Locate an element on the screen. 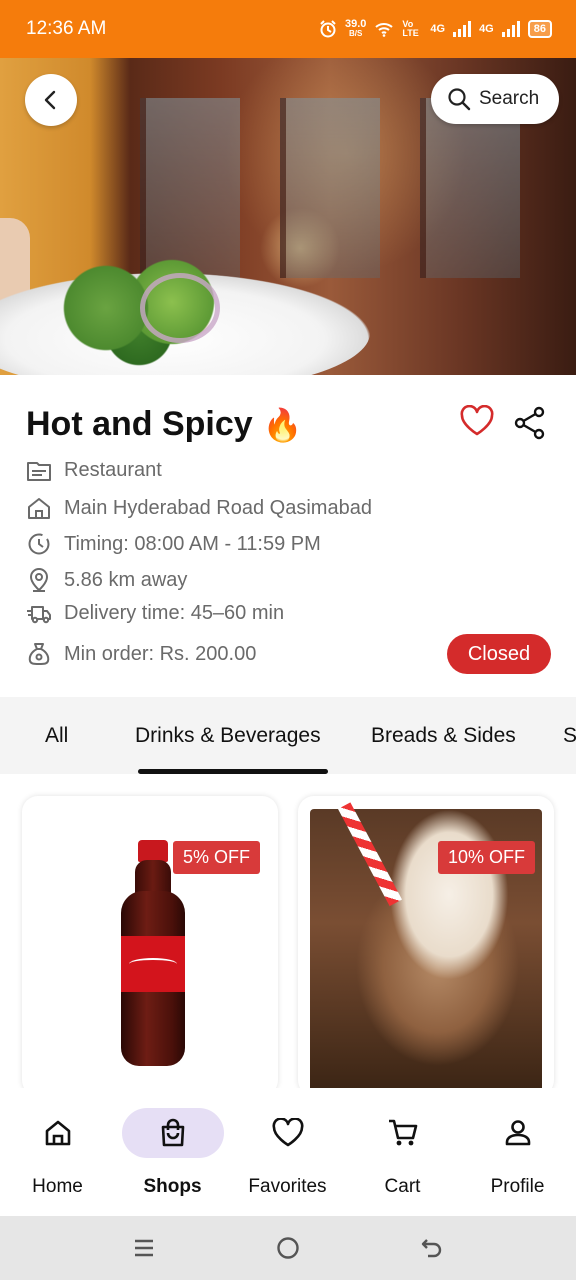 The image size is (576, 1280). bottle-label is located at coordinates (153, 964).